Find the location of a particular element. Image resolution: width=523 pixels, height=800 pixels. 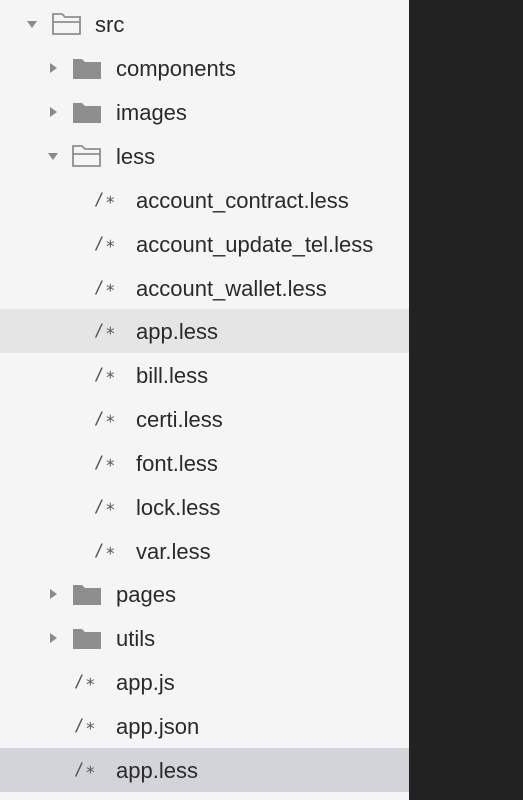

tree-file-account-wallet: /∗ account_wallet.less is located at coordinates (204, 288).